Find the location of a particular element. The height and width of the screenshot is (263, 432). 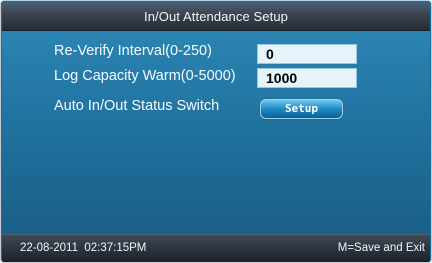

reverify-interval-label: Re-Verify Interval(0-250) is located at coordinates (133, 51).